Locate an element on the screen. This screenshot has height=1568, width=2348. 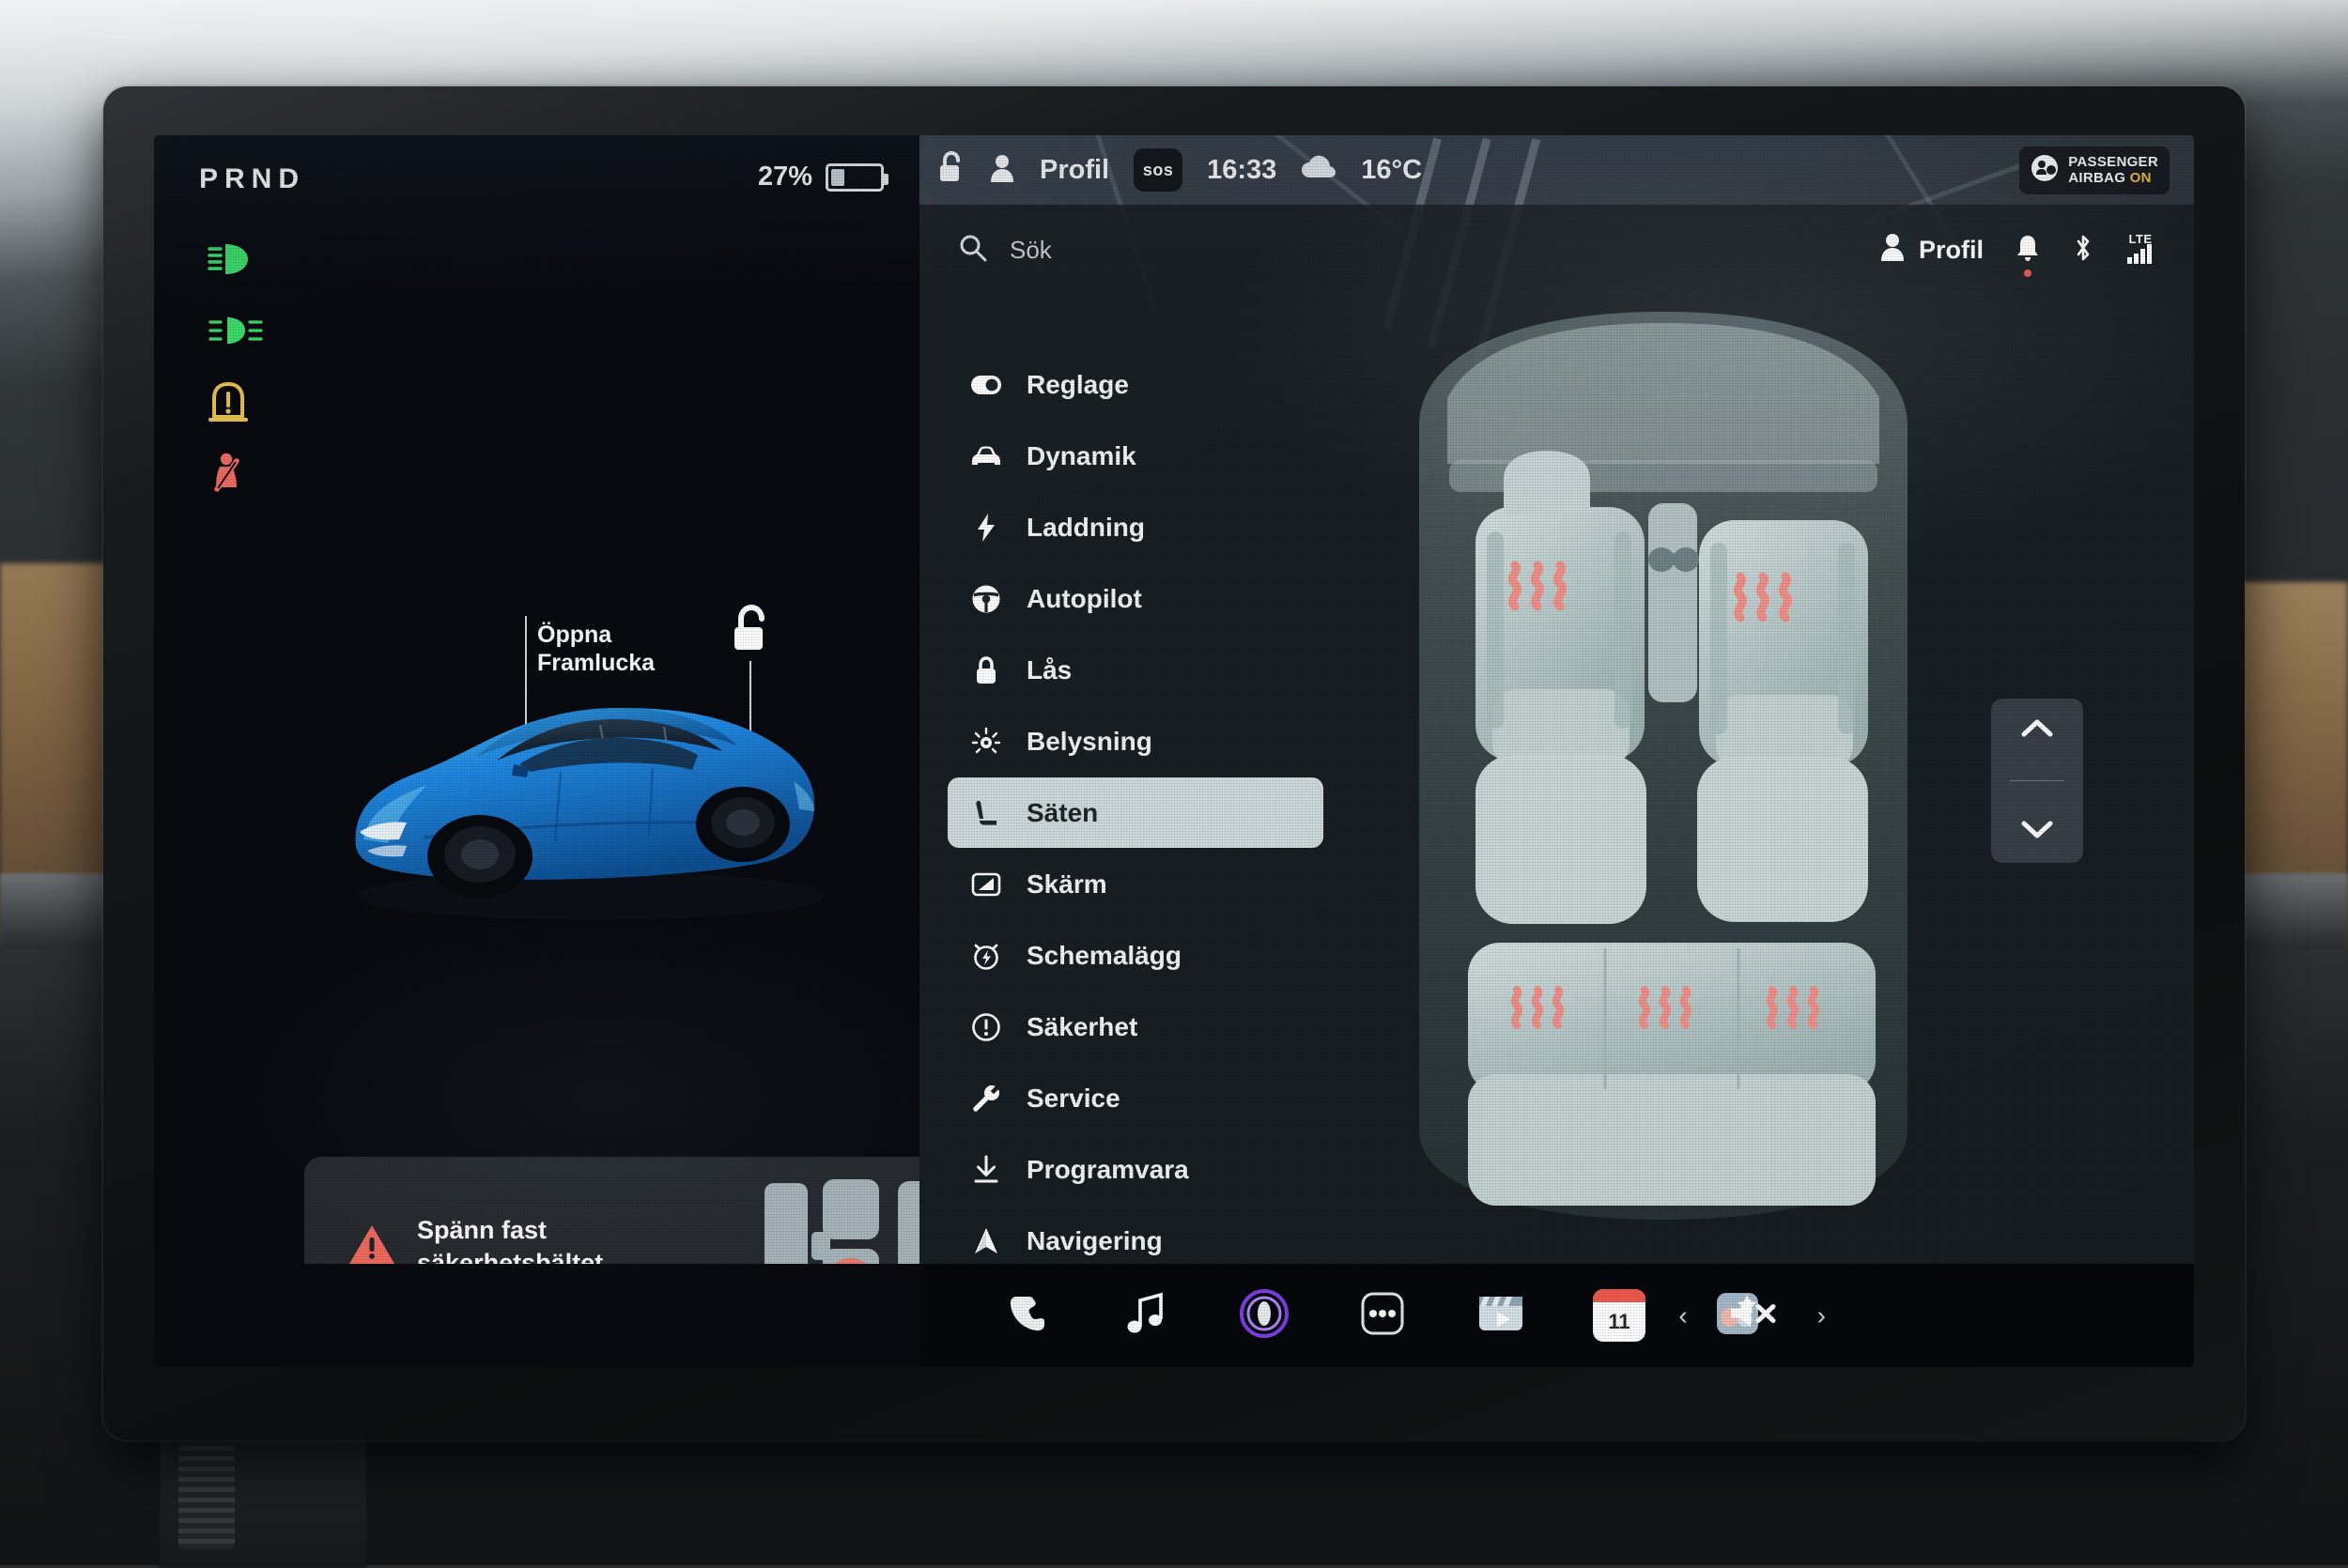
settings-menu-item-l-s: Lås is located at coordinates (1135, 670).